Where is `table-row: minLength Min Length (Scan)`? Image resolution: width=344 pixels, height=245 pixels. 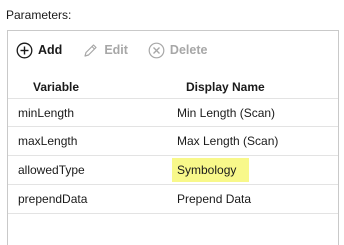
table-row: minLength Min Length (Scan) is located at coordinates (173, 112).